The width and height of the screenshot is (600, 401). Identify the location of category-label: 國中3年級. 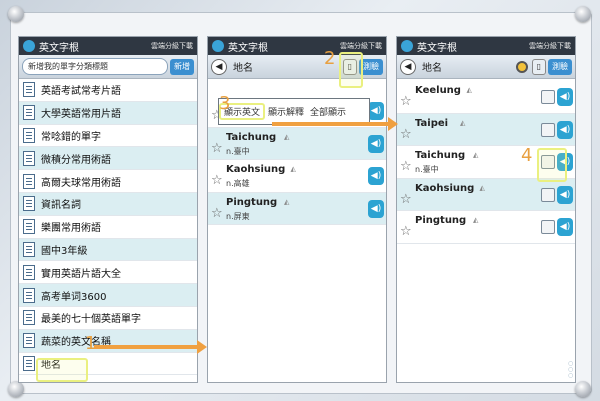
(64, 251).